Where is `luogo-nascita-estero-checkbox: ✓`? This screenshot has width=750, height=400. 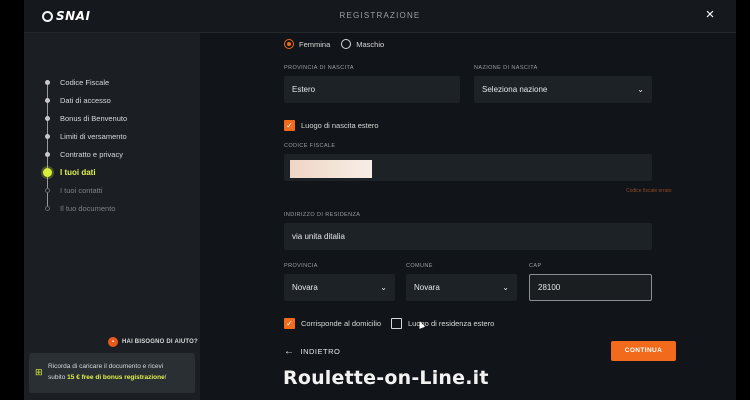
luogo-nascita-estero-checkbox: ✓ is located at coordinates (289, 125).